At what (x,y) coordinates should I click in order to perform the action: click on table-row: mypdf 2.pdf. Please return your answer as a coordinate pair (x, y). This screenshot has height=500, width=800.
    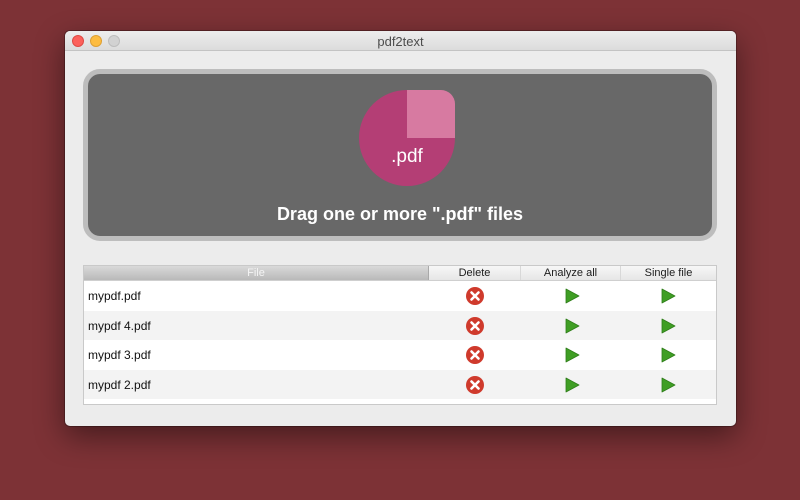
    Looking at the image, I should click on (400, 384).